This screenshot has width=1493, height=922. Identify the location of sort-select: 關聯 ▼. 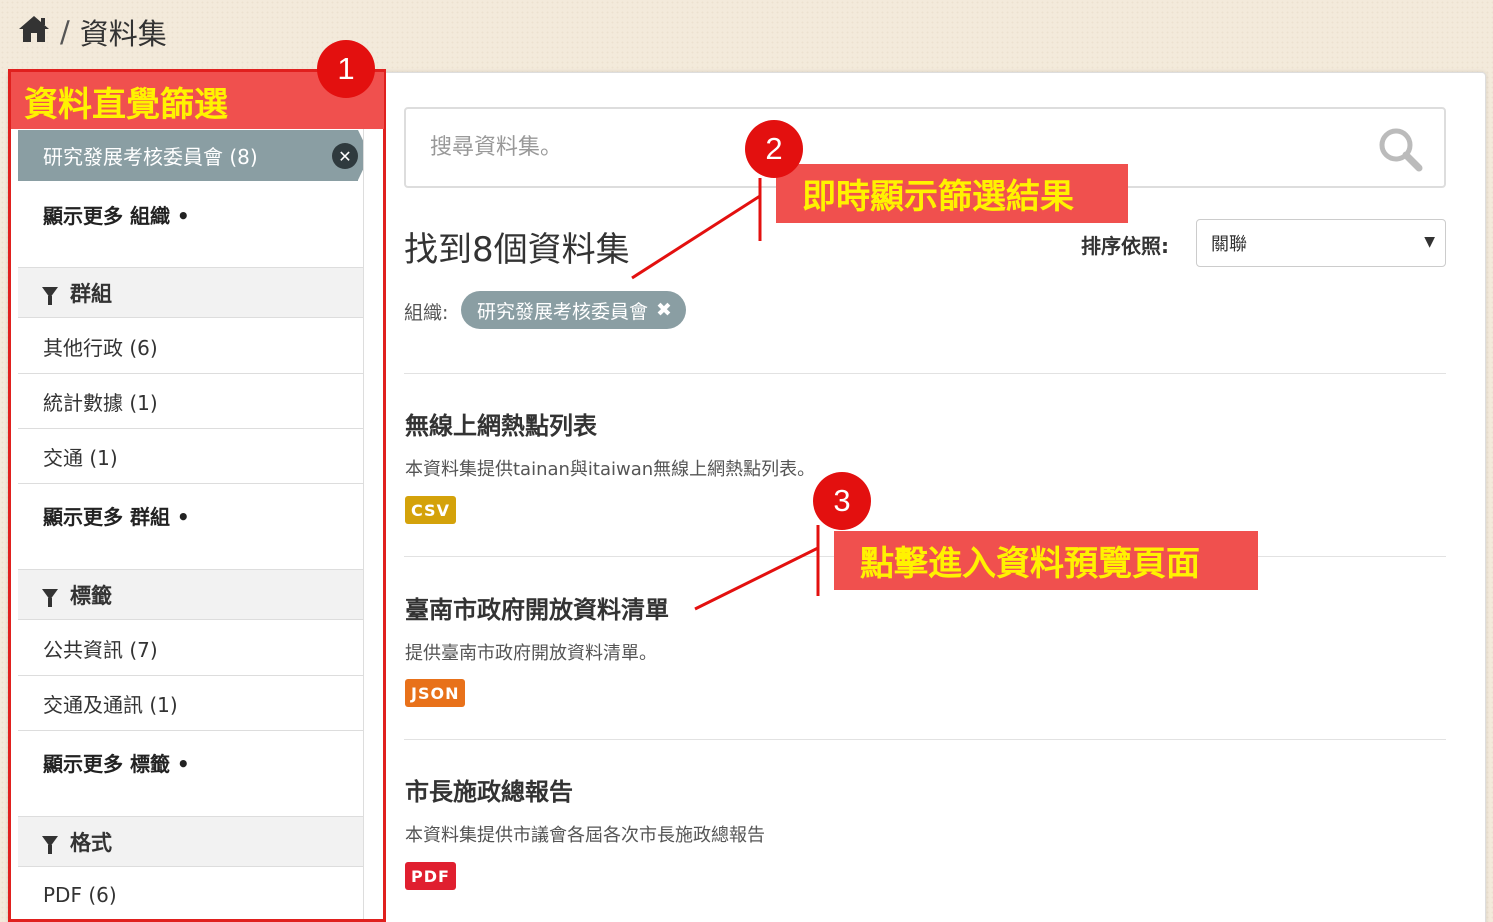
(1321, 243).